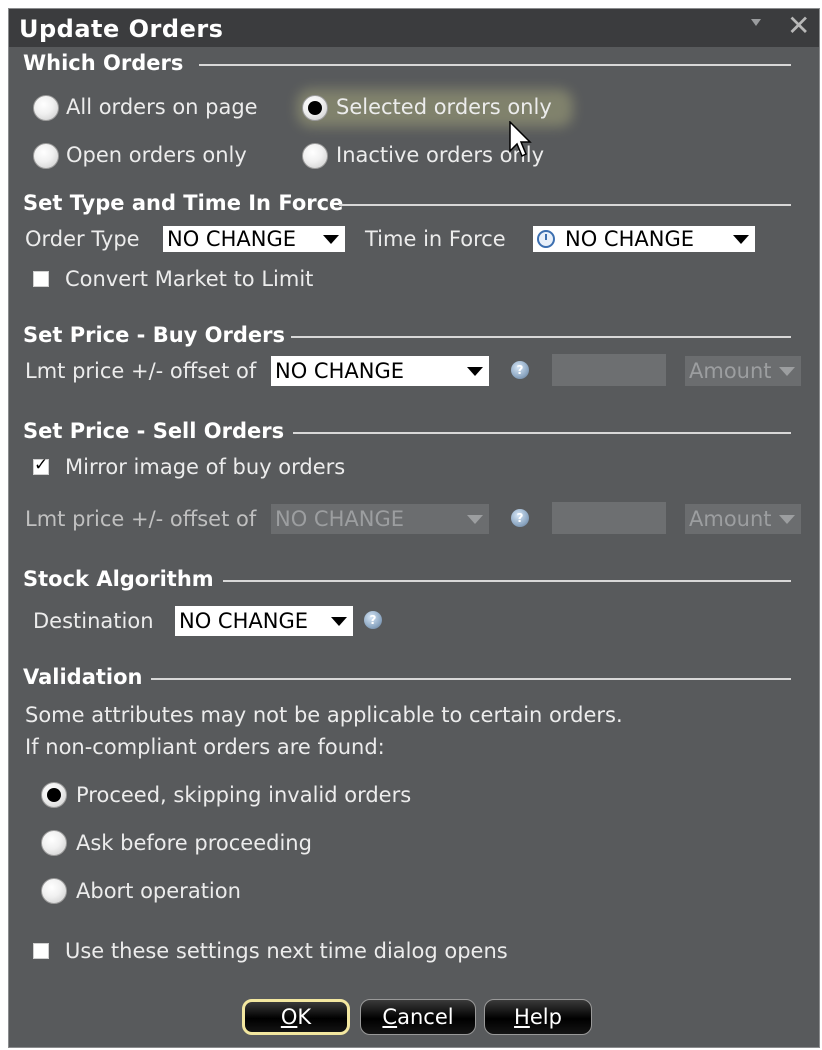  I want to click on dialog-title: Update Orders, so click(121, 29).